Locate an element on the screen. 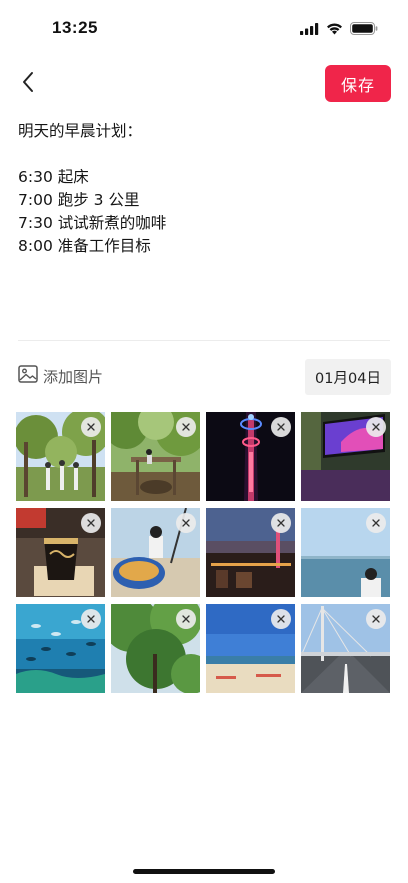 The height and width of the screenshot is (883, 408). note-title: 明天的早晨计划： is located at coordinates (80, 131).